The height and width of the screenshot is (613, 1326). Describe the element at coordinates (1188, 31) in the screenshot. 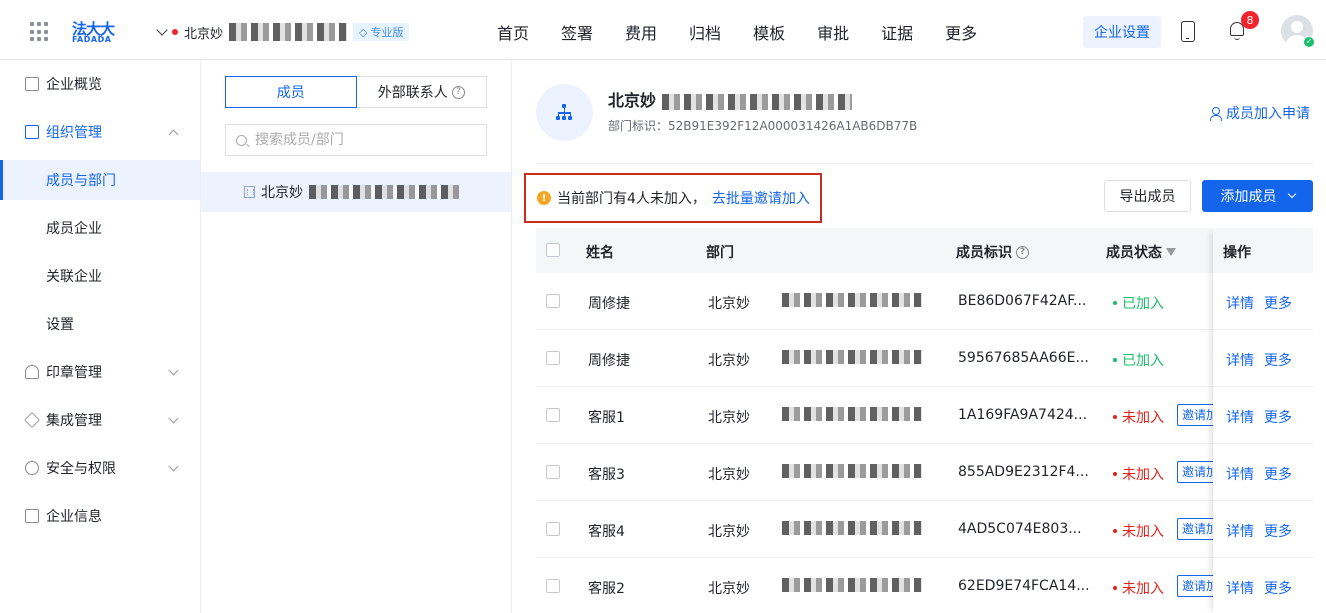

I see `mobile-icon` at that location.